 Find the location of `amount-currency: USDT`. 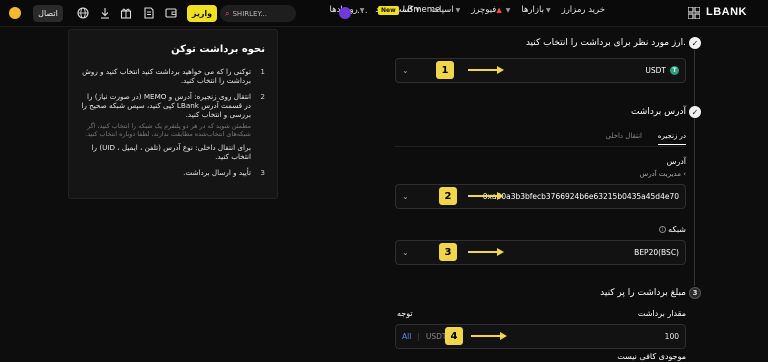

amount-currency: USDT is located at coordinates (436, 336).